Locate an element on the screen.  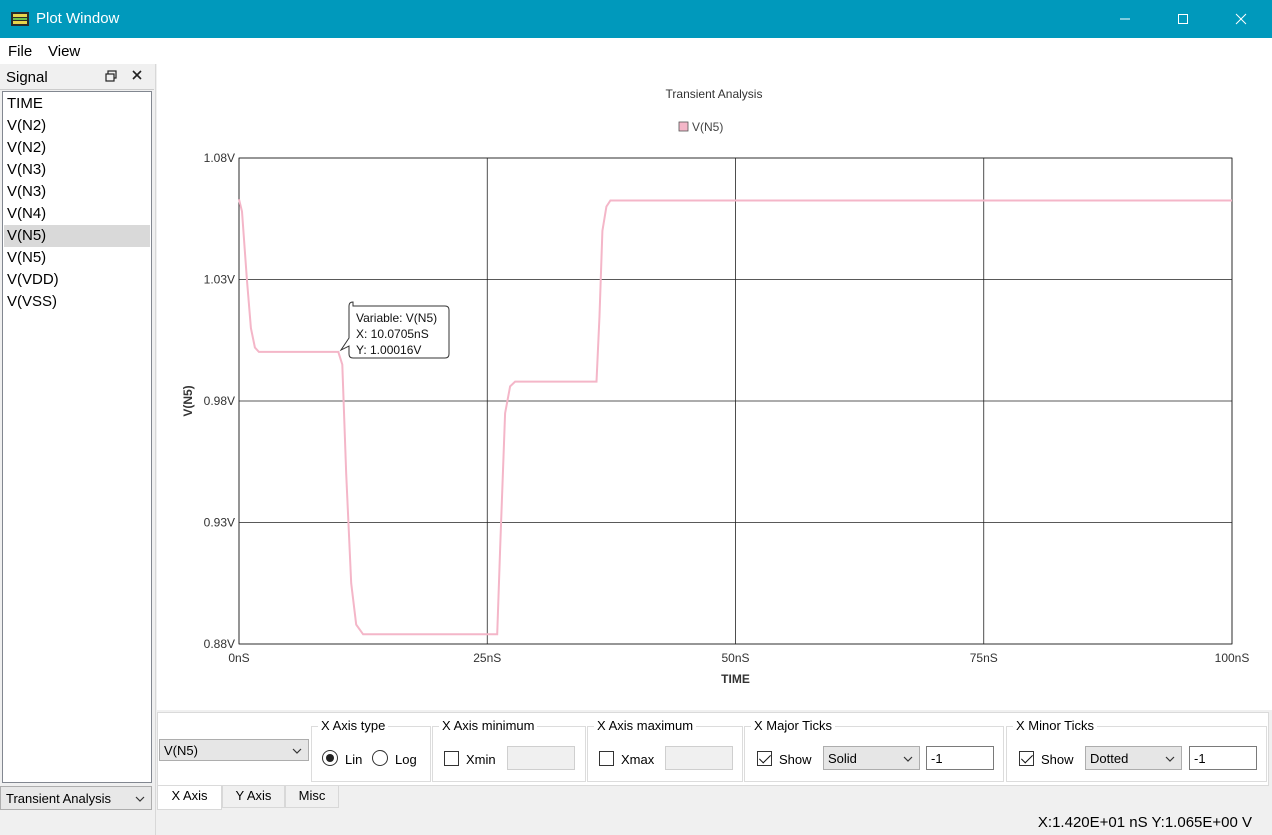
minor-ticks-show-label: Show is located at coordinates (1057, 759).